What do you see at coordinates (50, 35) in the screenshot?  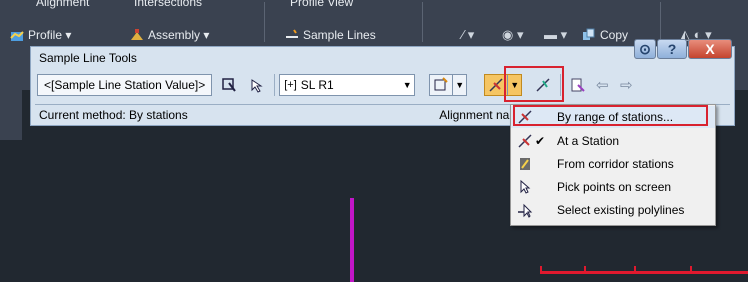 I see `ribbon-profile-label: Profile ▾` at bounding box center [50, 35].